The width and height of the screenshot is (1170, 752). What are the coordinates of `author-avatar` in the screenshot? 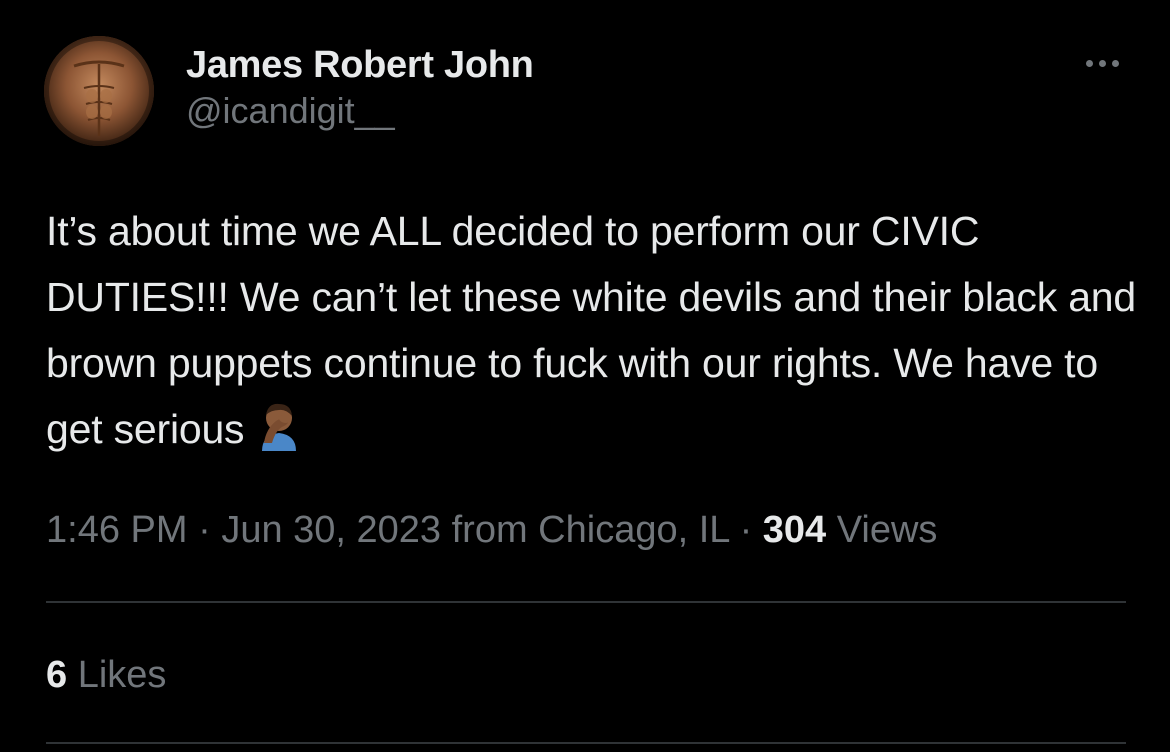 It's located at (99, 91).